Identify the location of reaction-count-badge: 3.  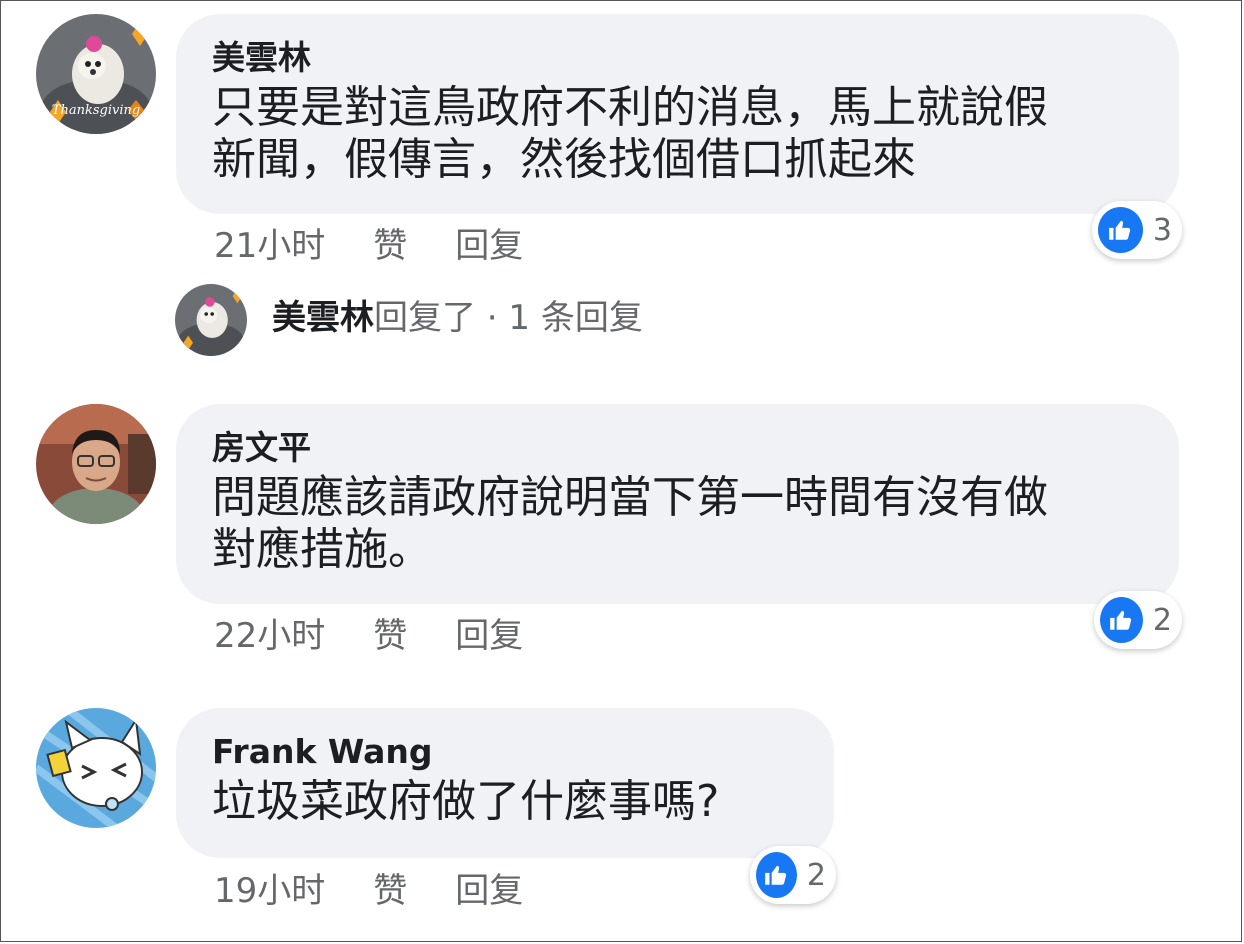
(1137, 230).